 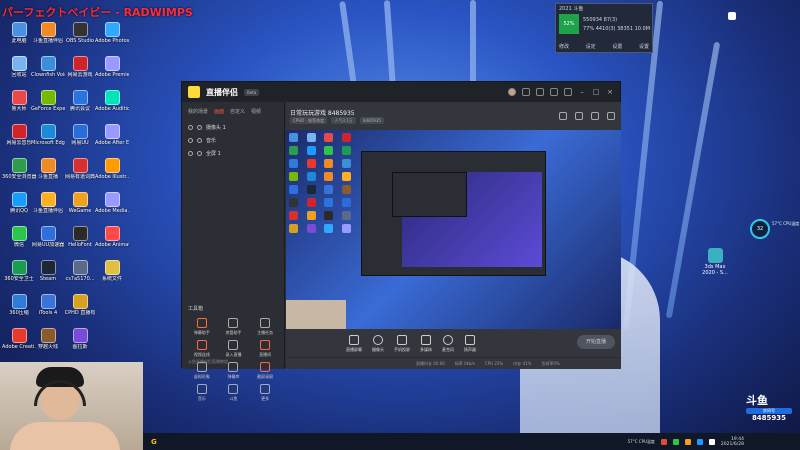 What do you see at coordinates (595, 116) in the screenshot?
I see `bell-icon` at bounding box center [595, 116].